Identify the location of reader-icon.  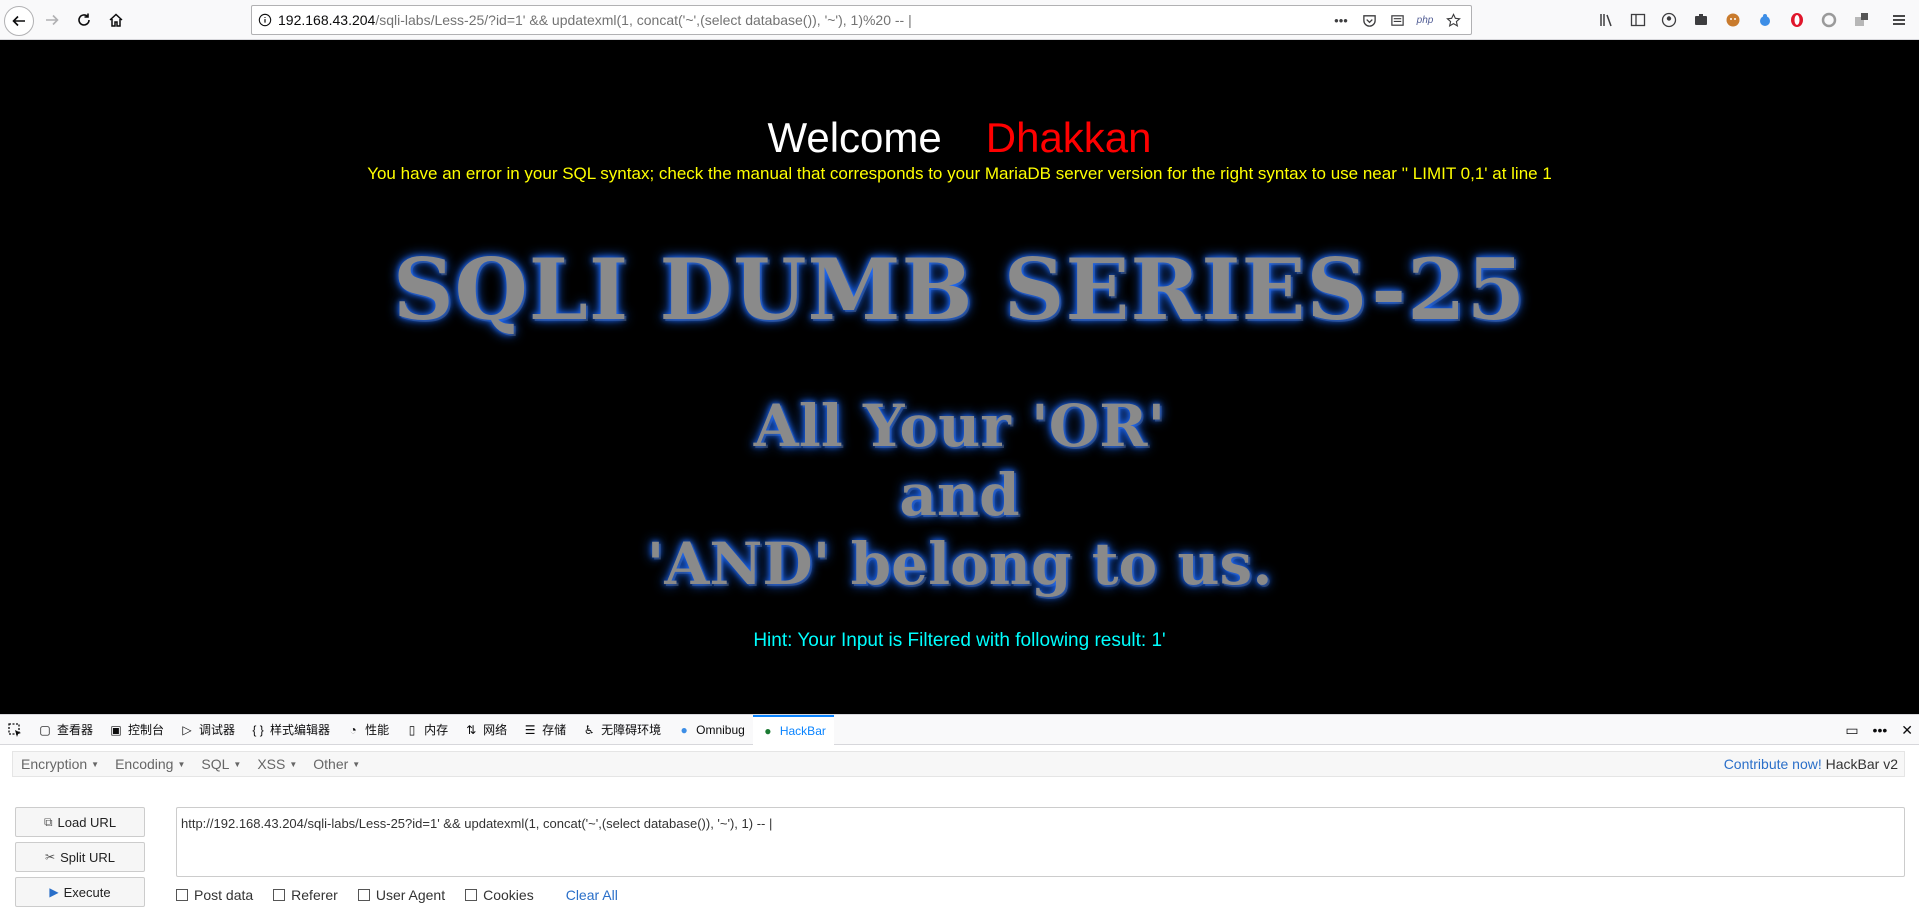
(1397, 20).